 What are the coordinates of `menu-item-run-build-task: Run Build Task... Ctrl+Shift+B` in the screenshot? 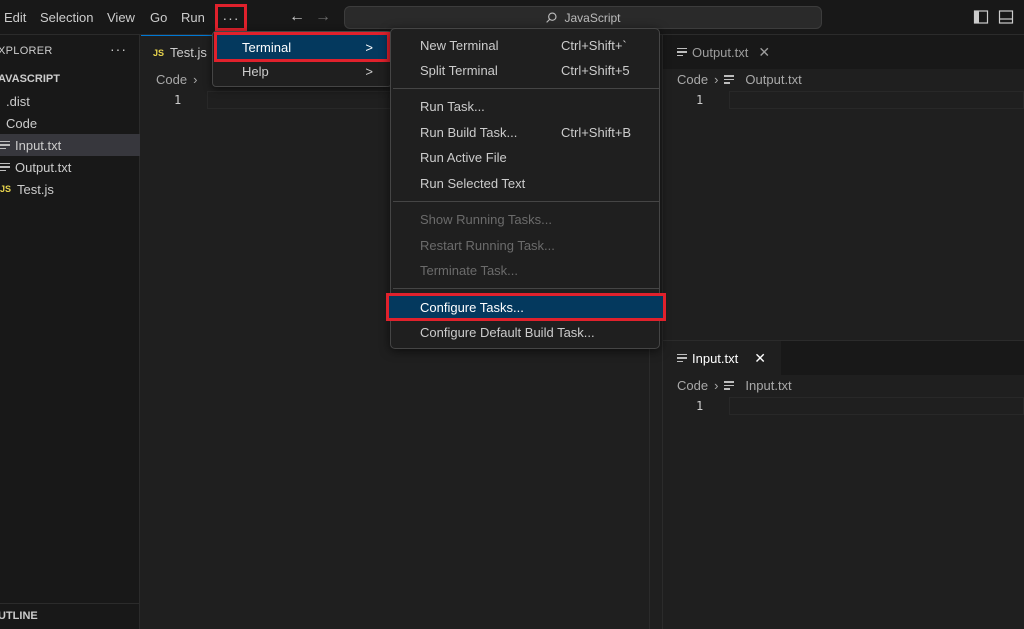 It's located at (526, 132).